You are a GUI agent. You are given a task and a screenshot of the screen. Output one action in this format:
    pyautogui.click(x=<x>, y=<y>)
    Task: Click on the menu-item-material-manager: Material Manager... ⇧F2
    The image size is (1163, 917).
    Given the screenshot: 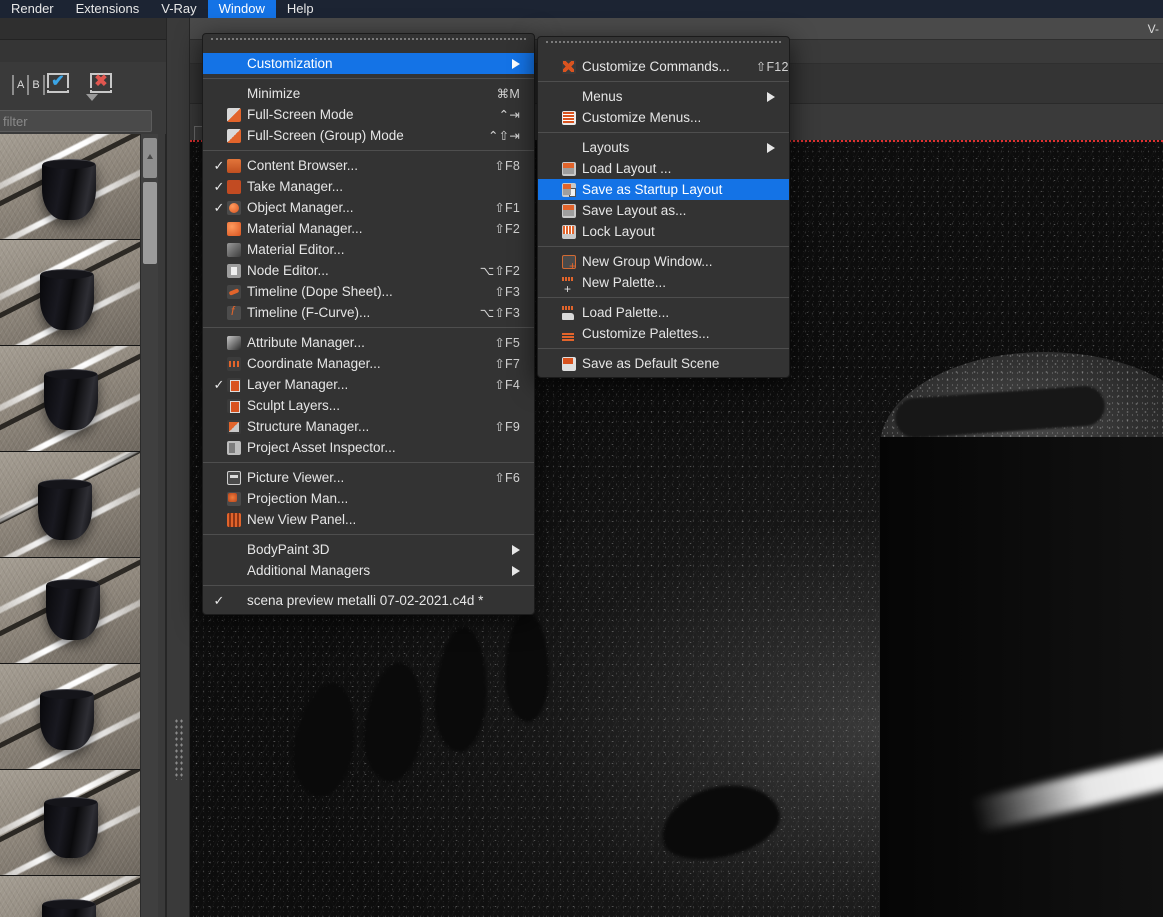 What is the action you would take?
    pyautogui.click(x=368, y=228)
    